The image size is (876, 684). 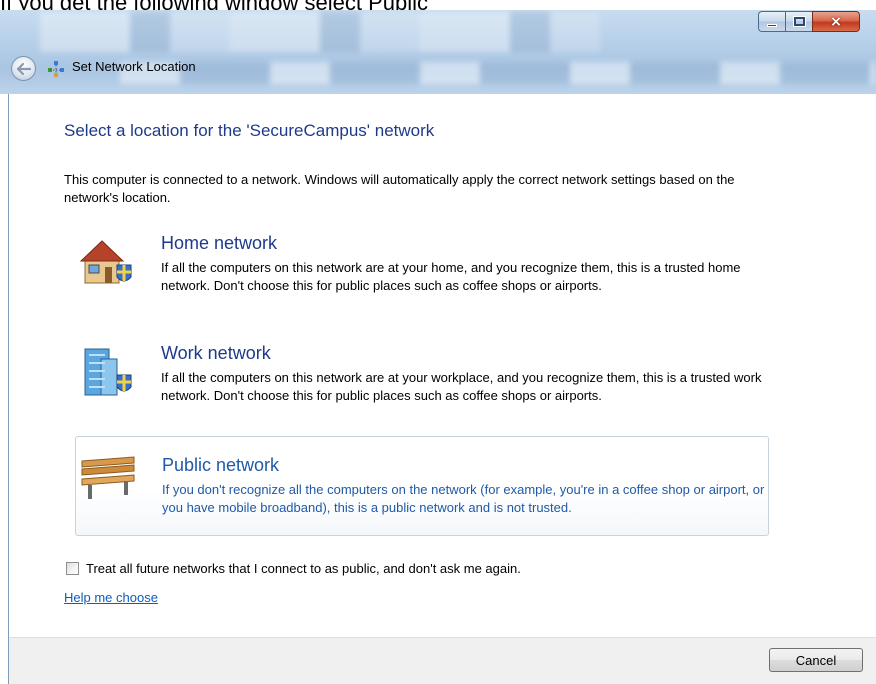 I want to click on work-network-icon, so click(x=108, y=372).